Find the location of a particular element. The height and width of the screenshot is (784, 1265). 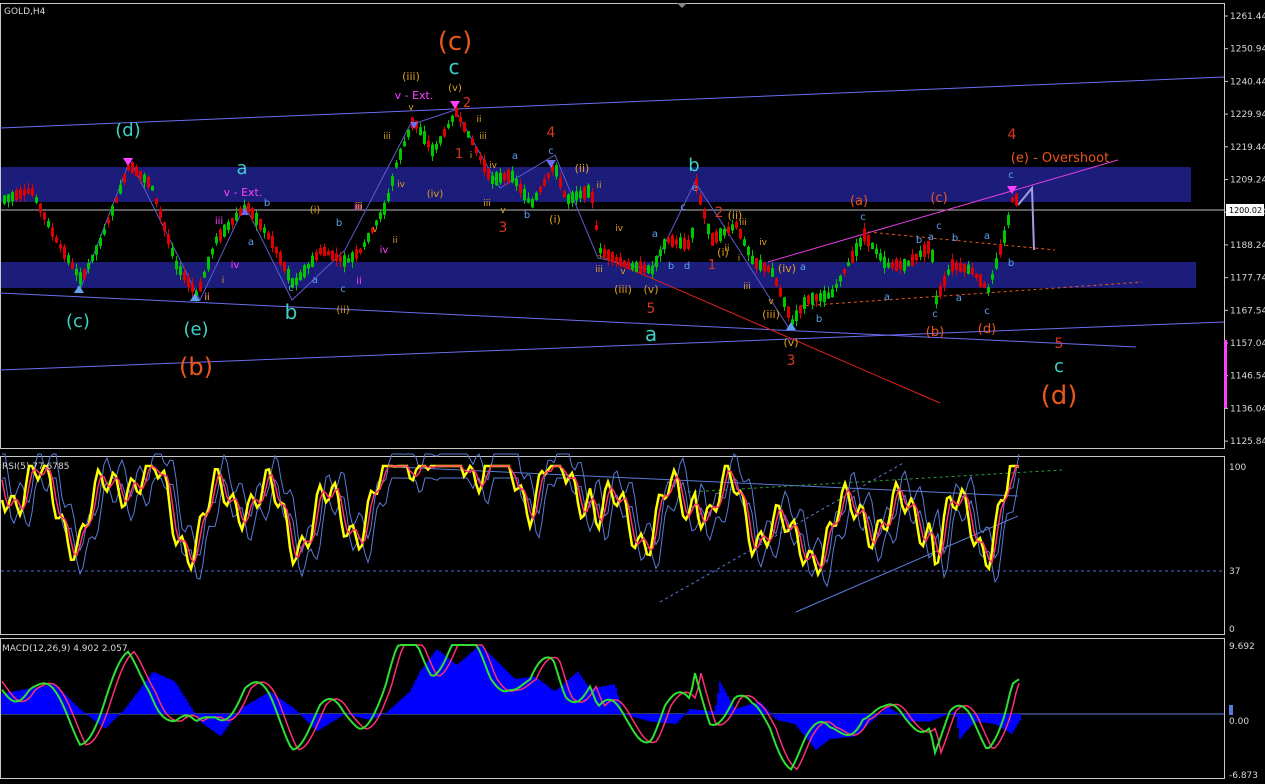

scroll-marker-icon is located at coordinates (682, 5).